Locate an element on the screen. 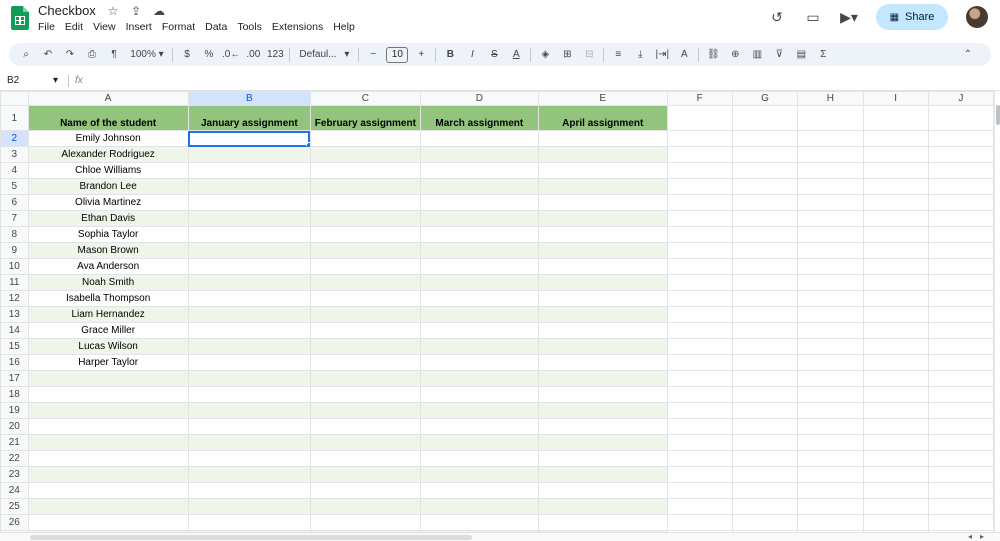 This screenshot has width=1000, height=541. increase-decimal-button: .00 is located at coordinates (253, 55).